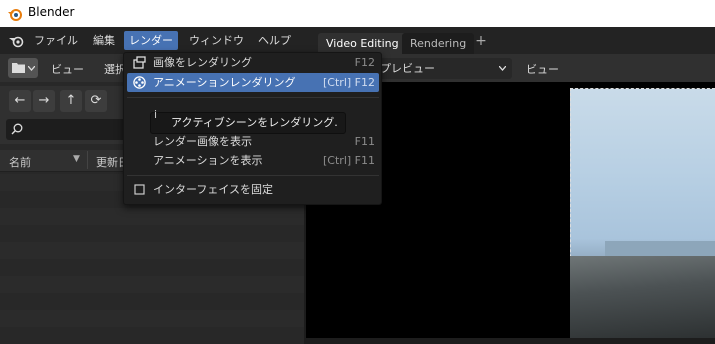  What do you see at coordinates (17, 129) in the screenshot?
I see `search-icon` at bounding box center [17, 129].